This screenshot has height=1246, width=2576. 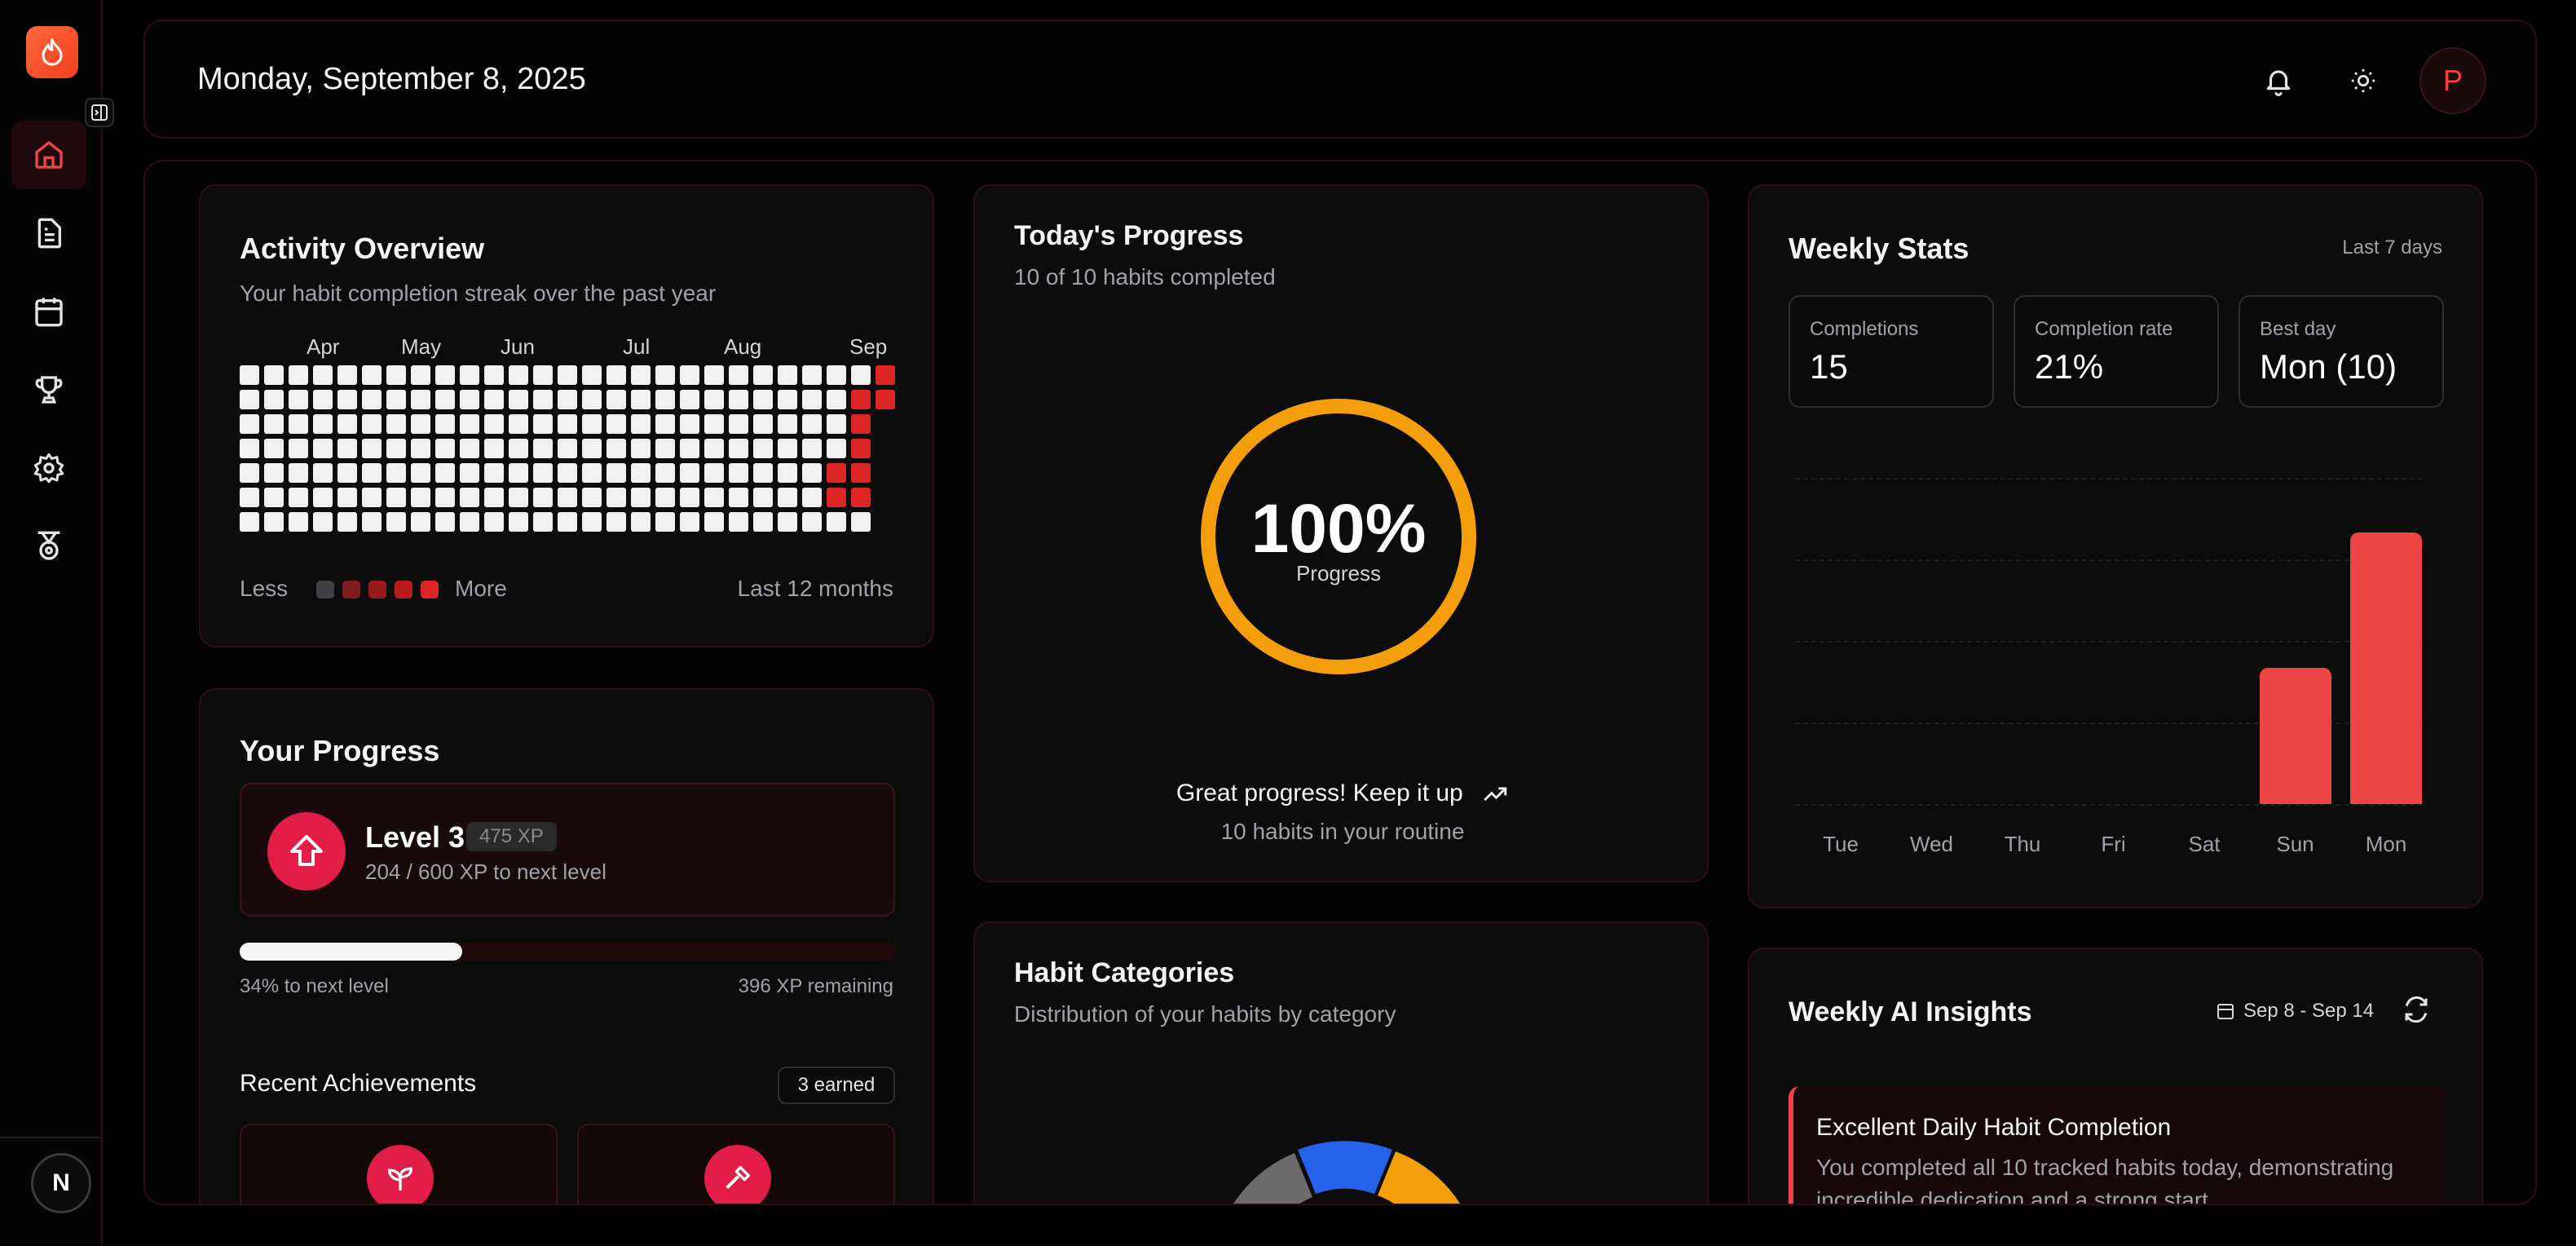 I want to click on sidebar-item-documents, so click(x=48, y=233).